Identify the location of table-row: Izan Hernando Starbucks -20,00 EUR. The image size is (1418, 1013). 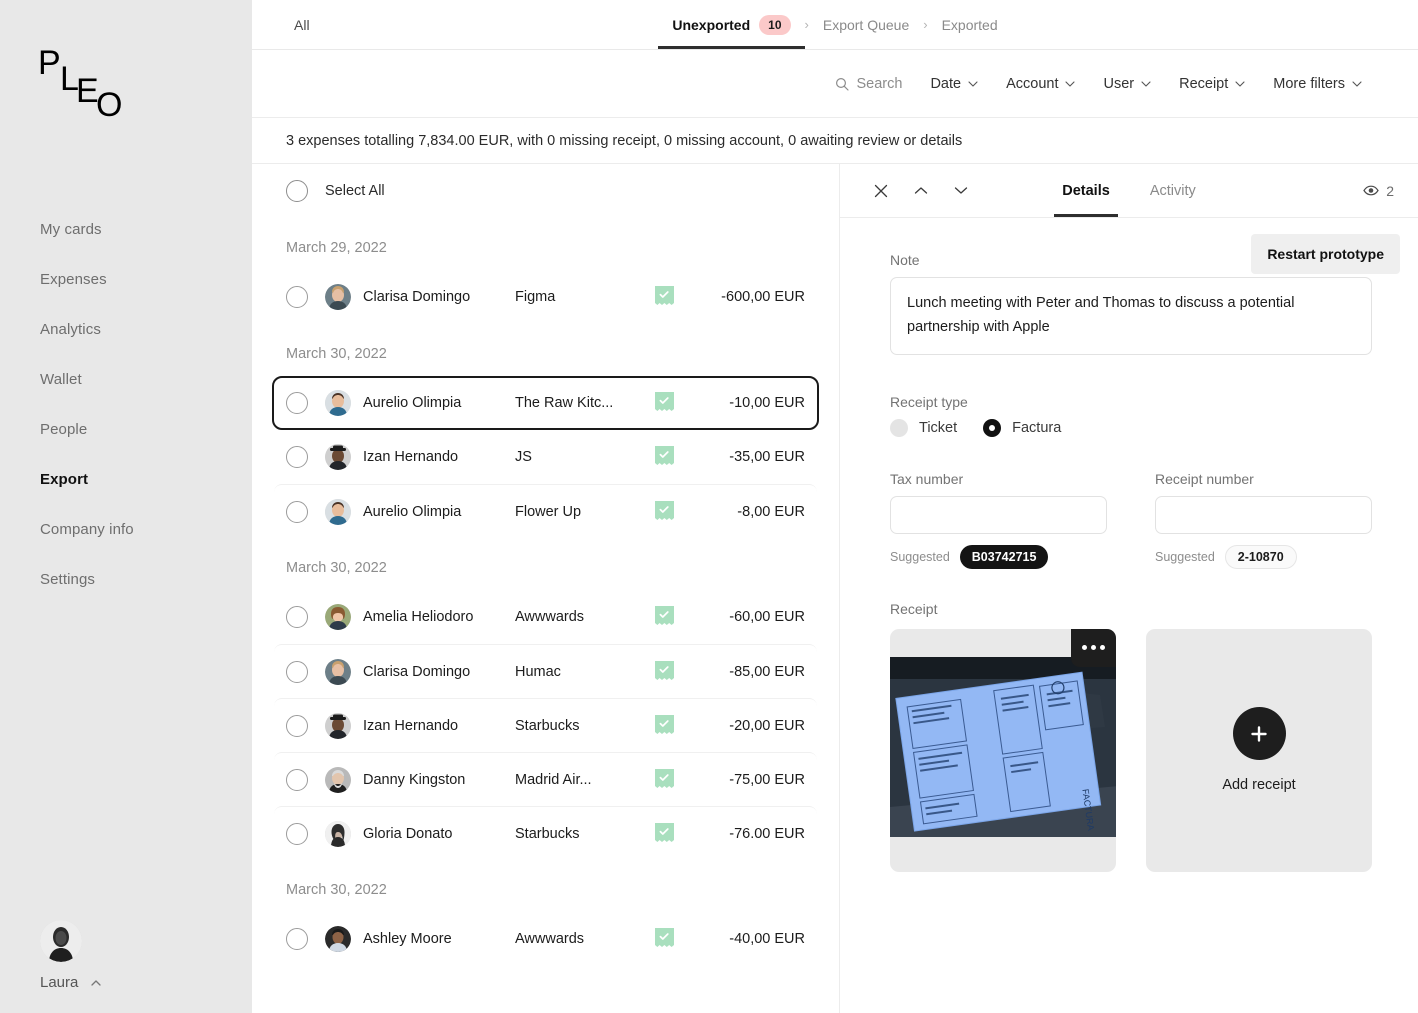
(545, 725).